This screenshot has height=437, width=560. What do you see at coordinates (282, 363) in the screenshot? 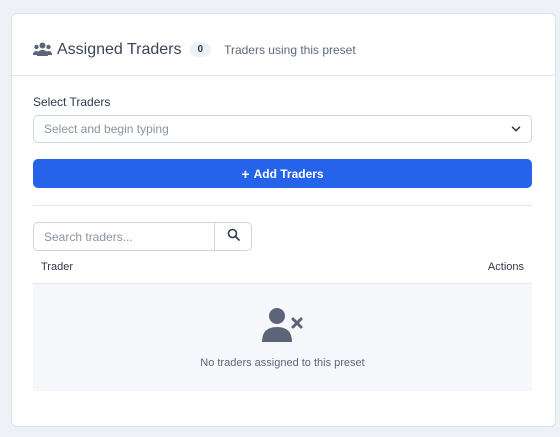
I see `empty-message: No traders assigned to this preset` at bounding box center [282, 363].